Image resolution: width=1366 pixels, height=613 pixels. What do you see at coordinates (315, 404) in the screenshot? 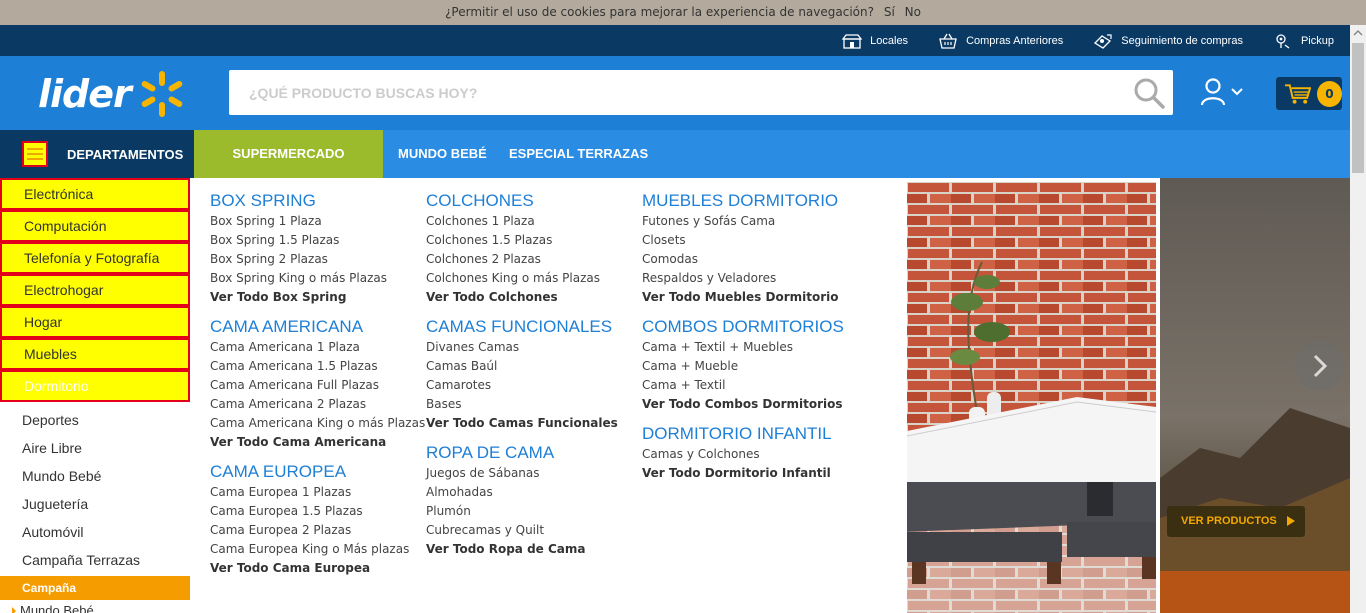
I see `menu-link: Cama Americana 2 Plazas` at bounding box center [315, 404].